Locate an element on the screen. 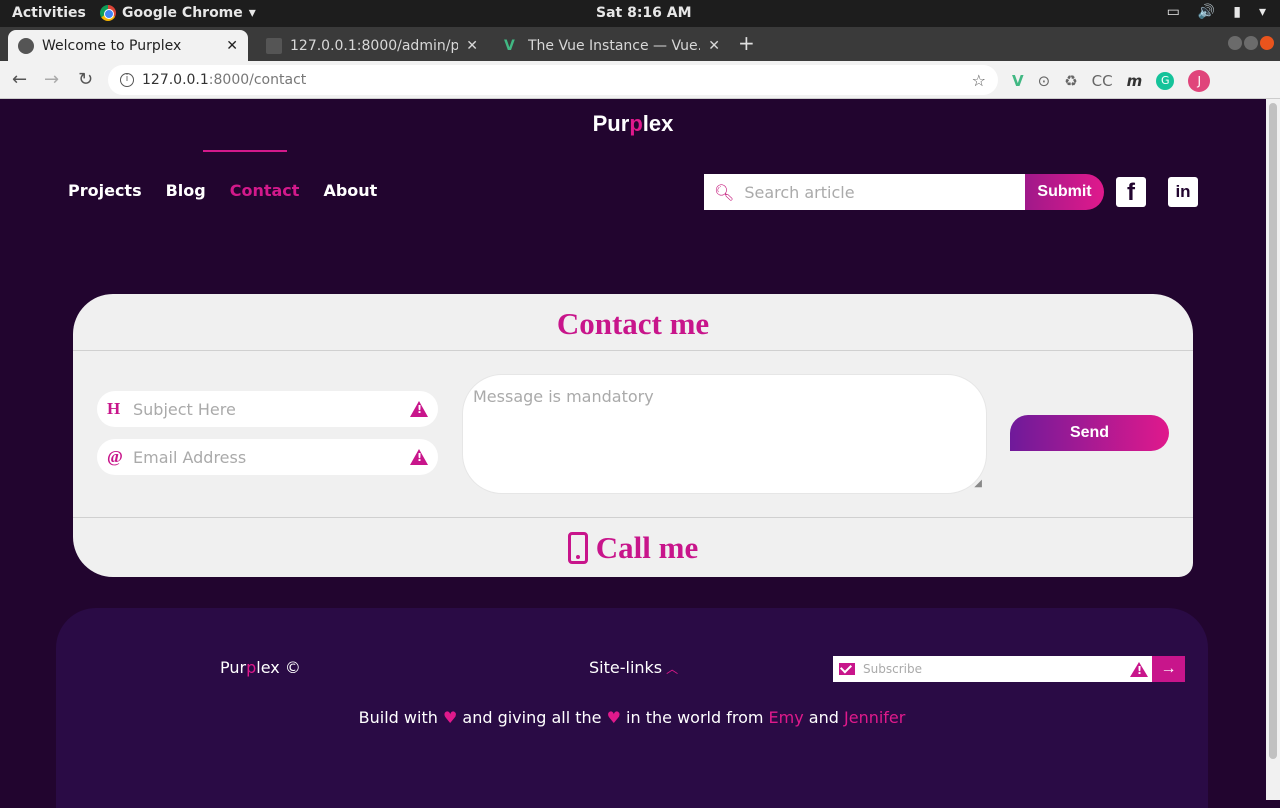 The height and width of the screenshot is (808, 1280). arrow-right-icon: → is located at coordinates (1168, 668).